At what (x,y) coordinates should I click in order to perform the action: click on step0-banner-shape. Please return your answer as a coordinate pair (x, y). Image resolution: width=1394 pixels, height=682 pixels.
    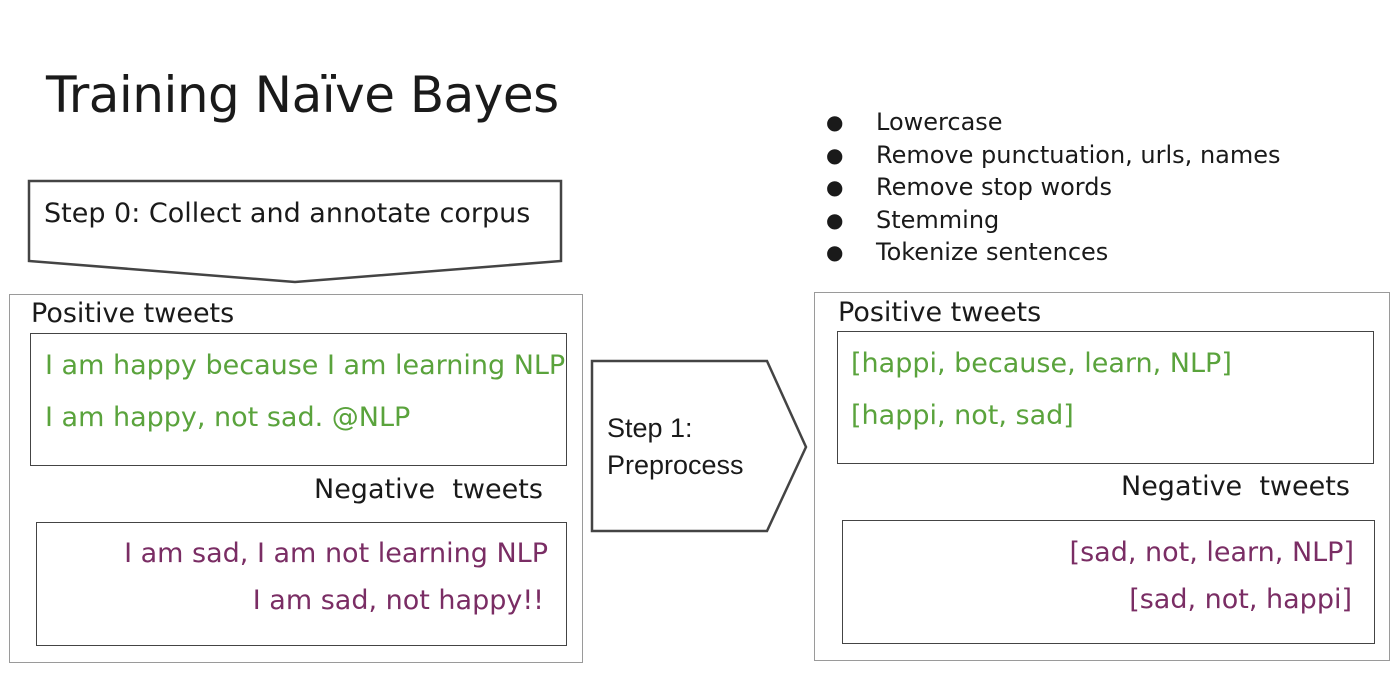
    Looking at the image, I should click on (295, 231).